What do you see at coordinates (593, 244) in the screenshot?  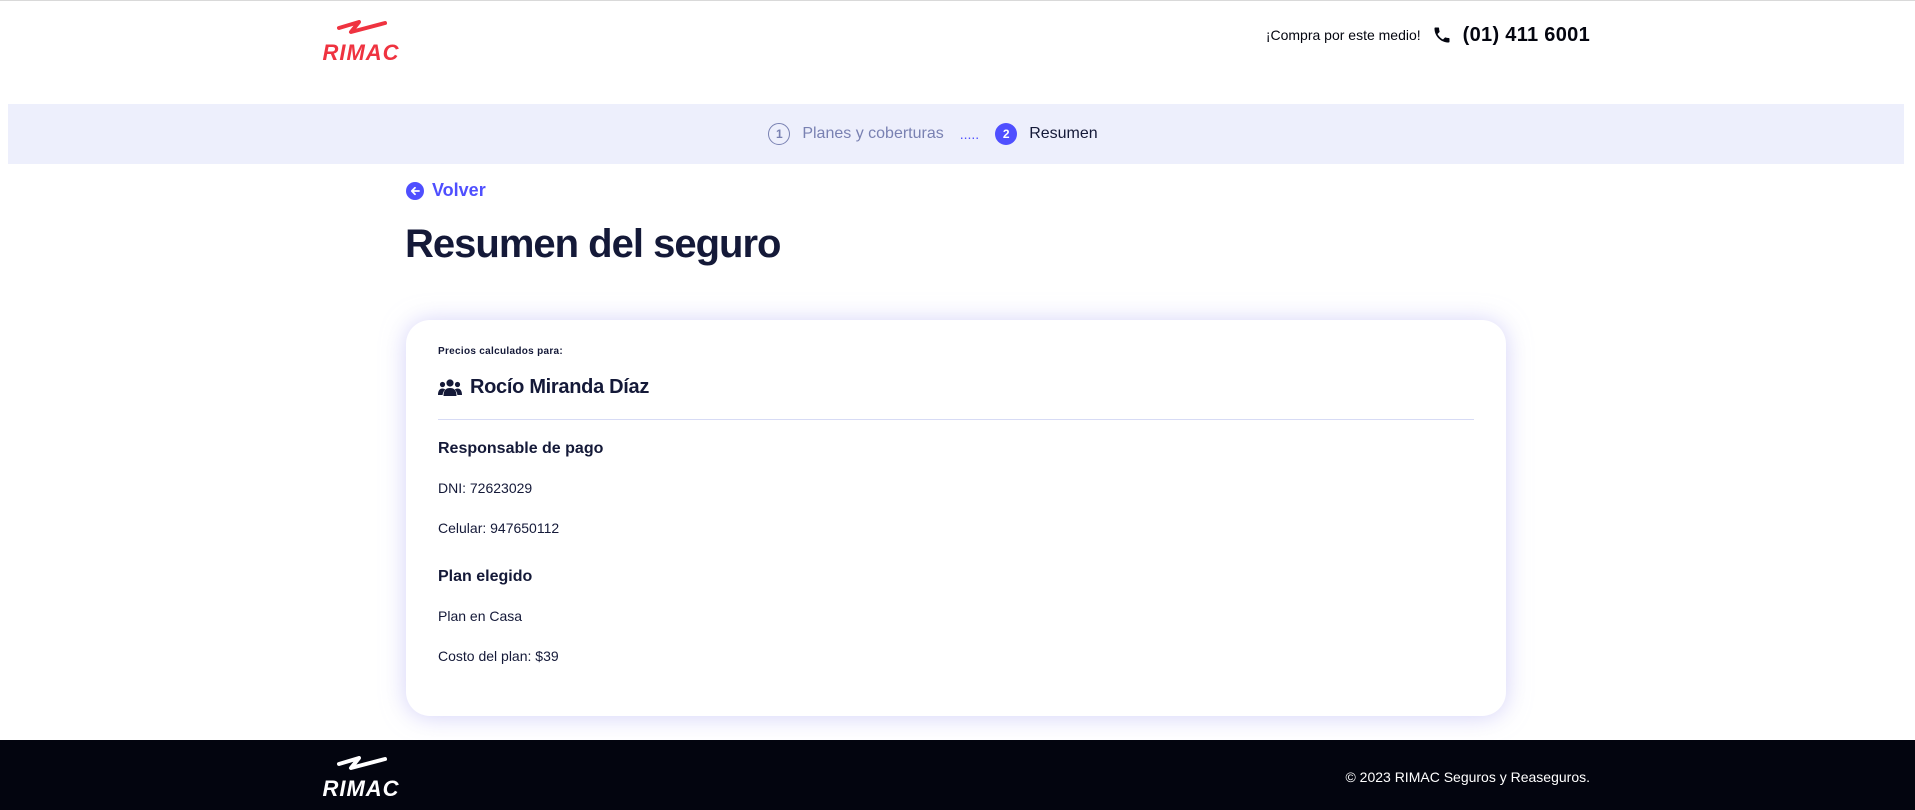 I see `page-title: Resumen del seguro` at bounding box center [593, 244].